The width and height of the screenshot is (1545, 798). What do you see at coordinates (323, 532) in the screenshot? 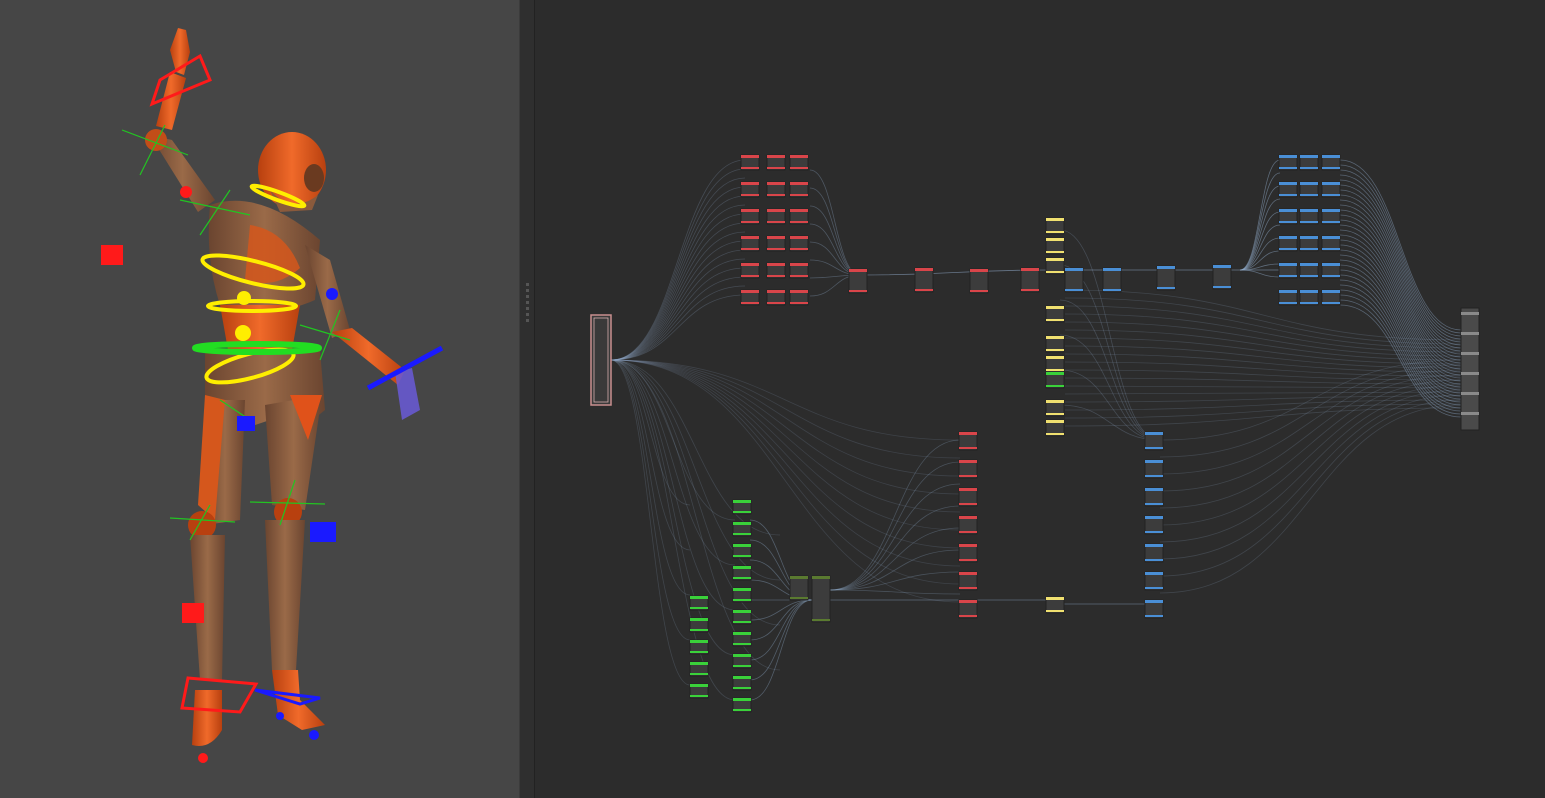
I see `ik-target-knee-left` at bounding box center [323, 532].